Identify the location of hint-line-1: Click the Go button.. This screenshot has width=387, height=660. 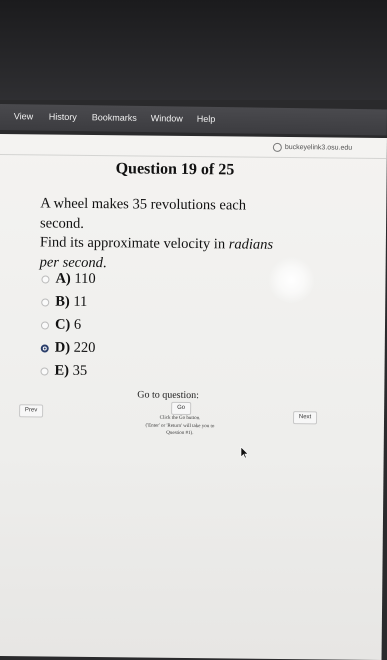
(180, 418).